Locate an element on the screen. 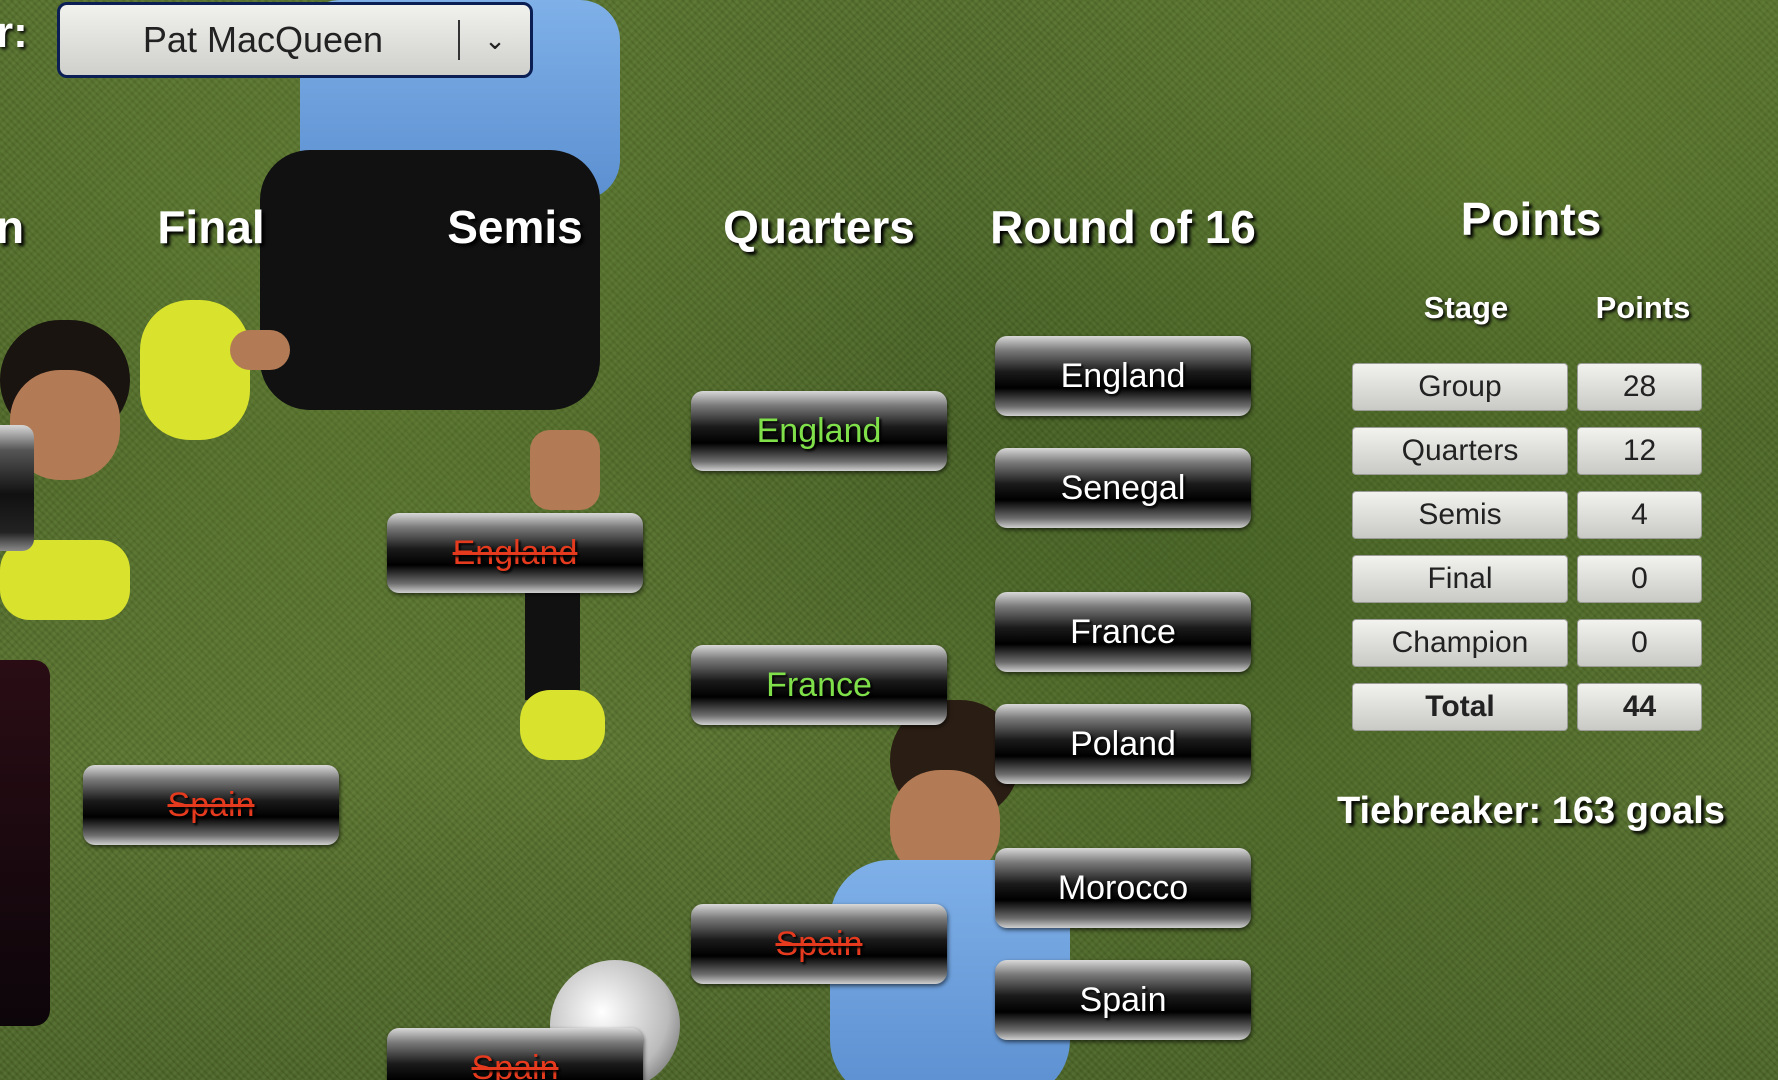 Image resolution: width=1778 pixels, height=1080 pixels. r16-team-slot: France is located at coordinates (1123, 632).